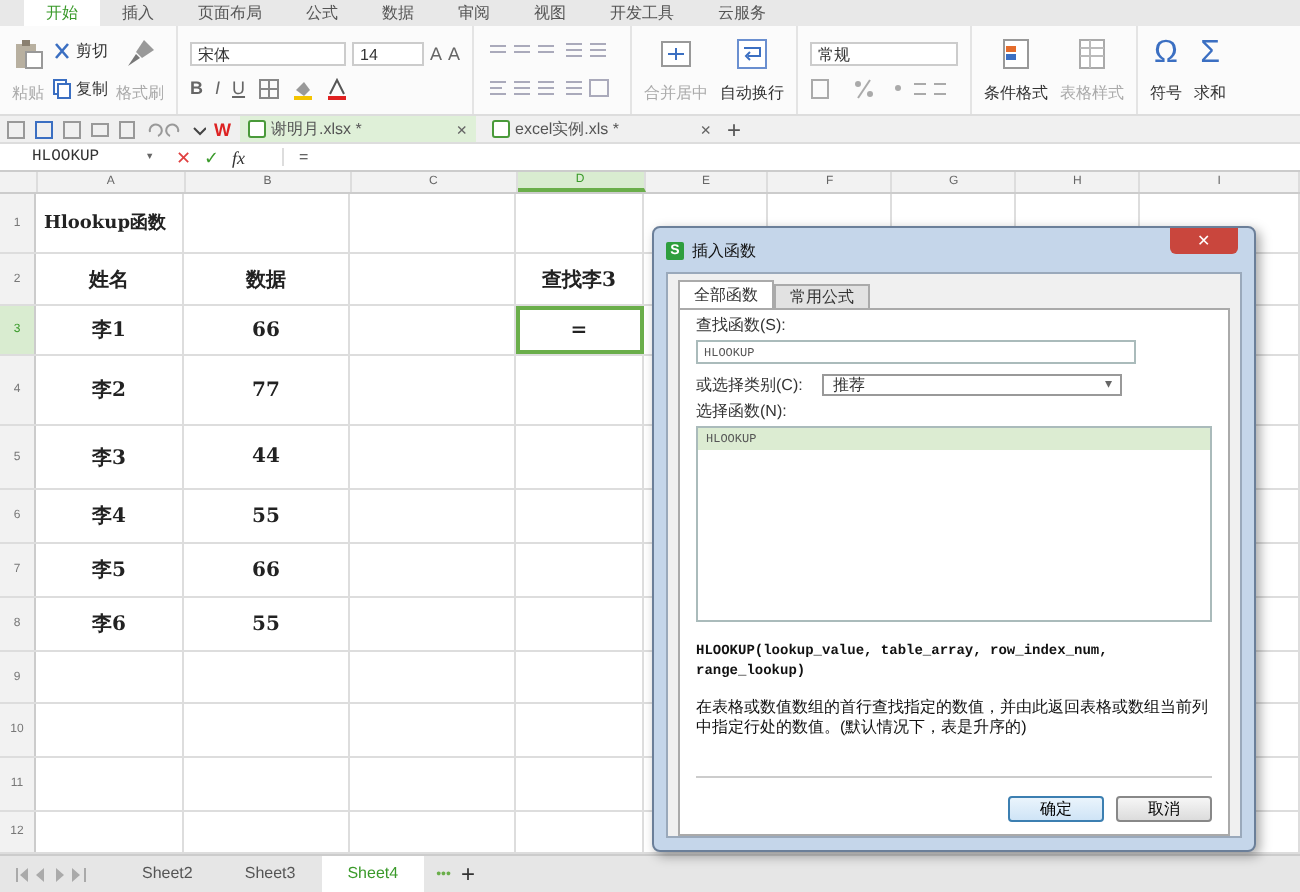 This screenshot has height=892, width=1300. I want to click on merge-cells-icon, so click(676, 53).